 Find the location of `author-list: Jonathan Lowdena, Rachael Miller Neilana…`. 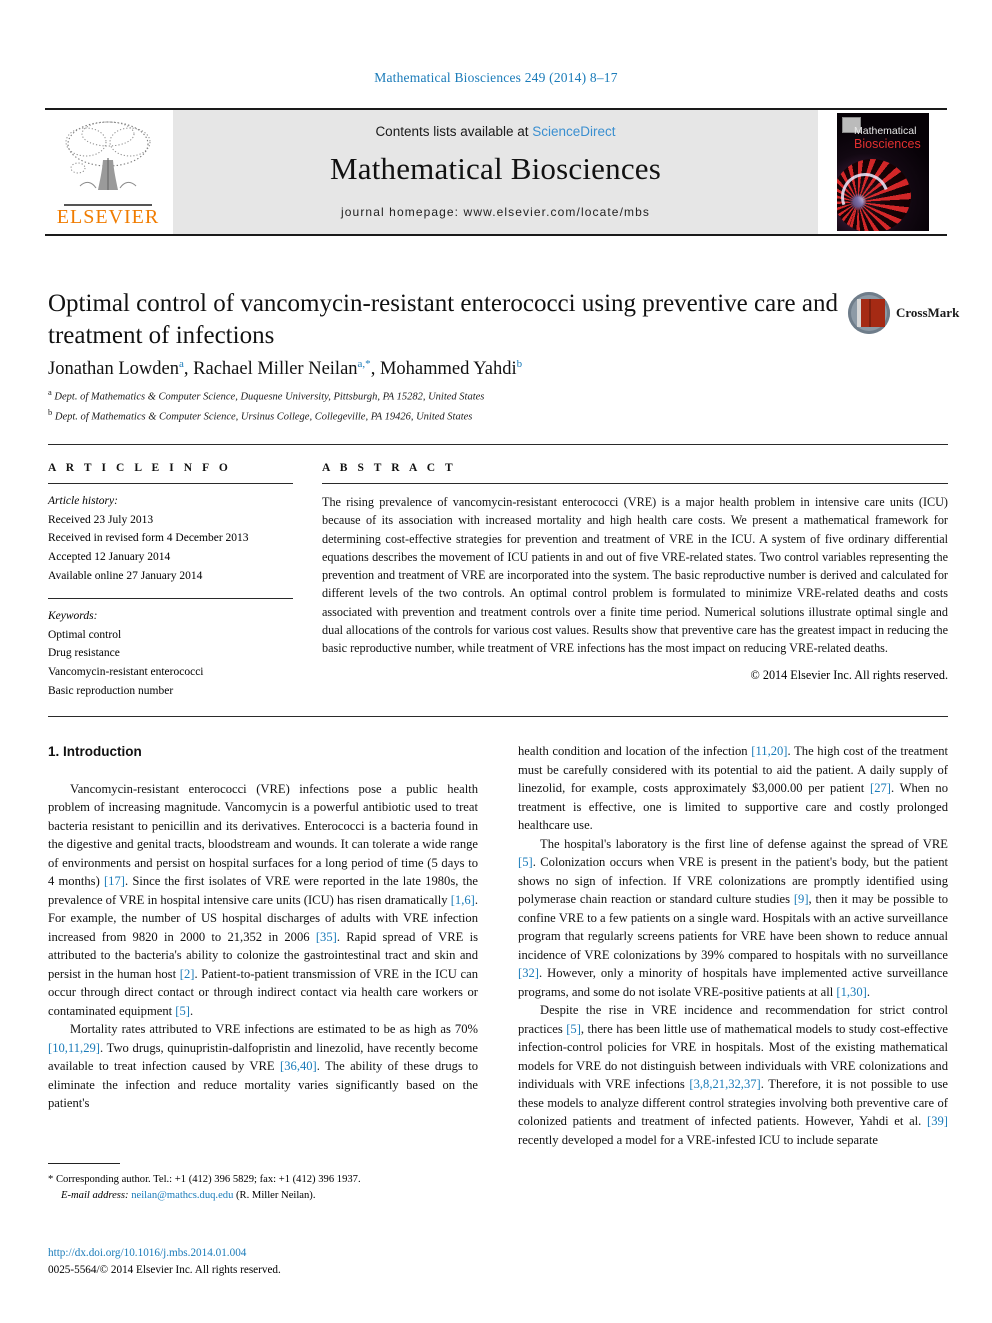

author-list: Jonathan Lowdena, Rachael Miller Neilana… is located at coordinates (285, 369).